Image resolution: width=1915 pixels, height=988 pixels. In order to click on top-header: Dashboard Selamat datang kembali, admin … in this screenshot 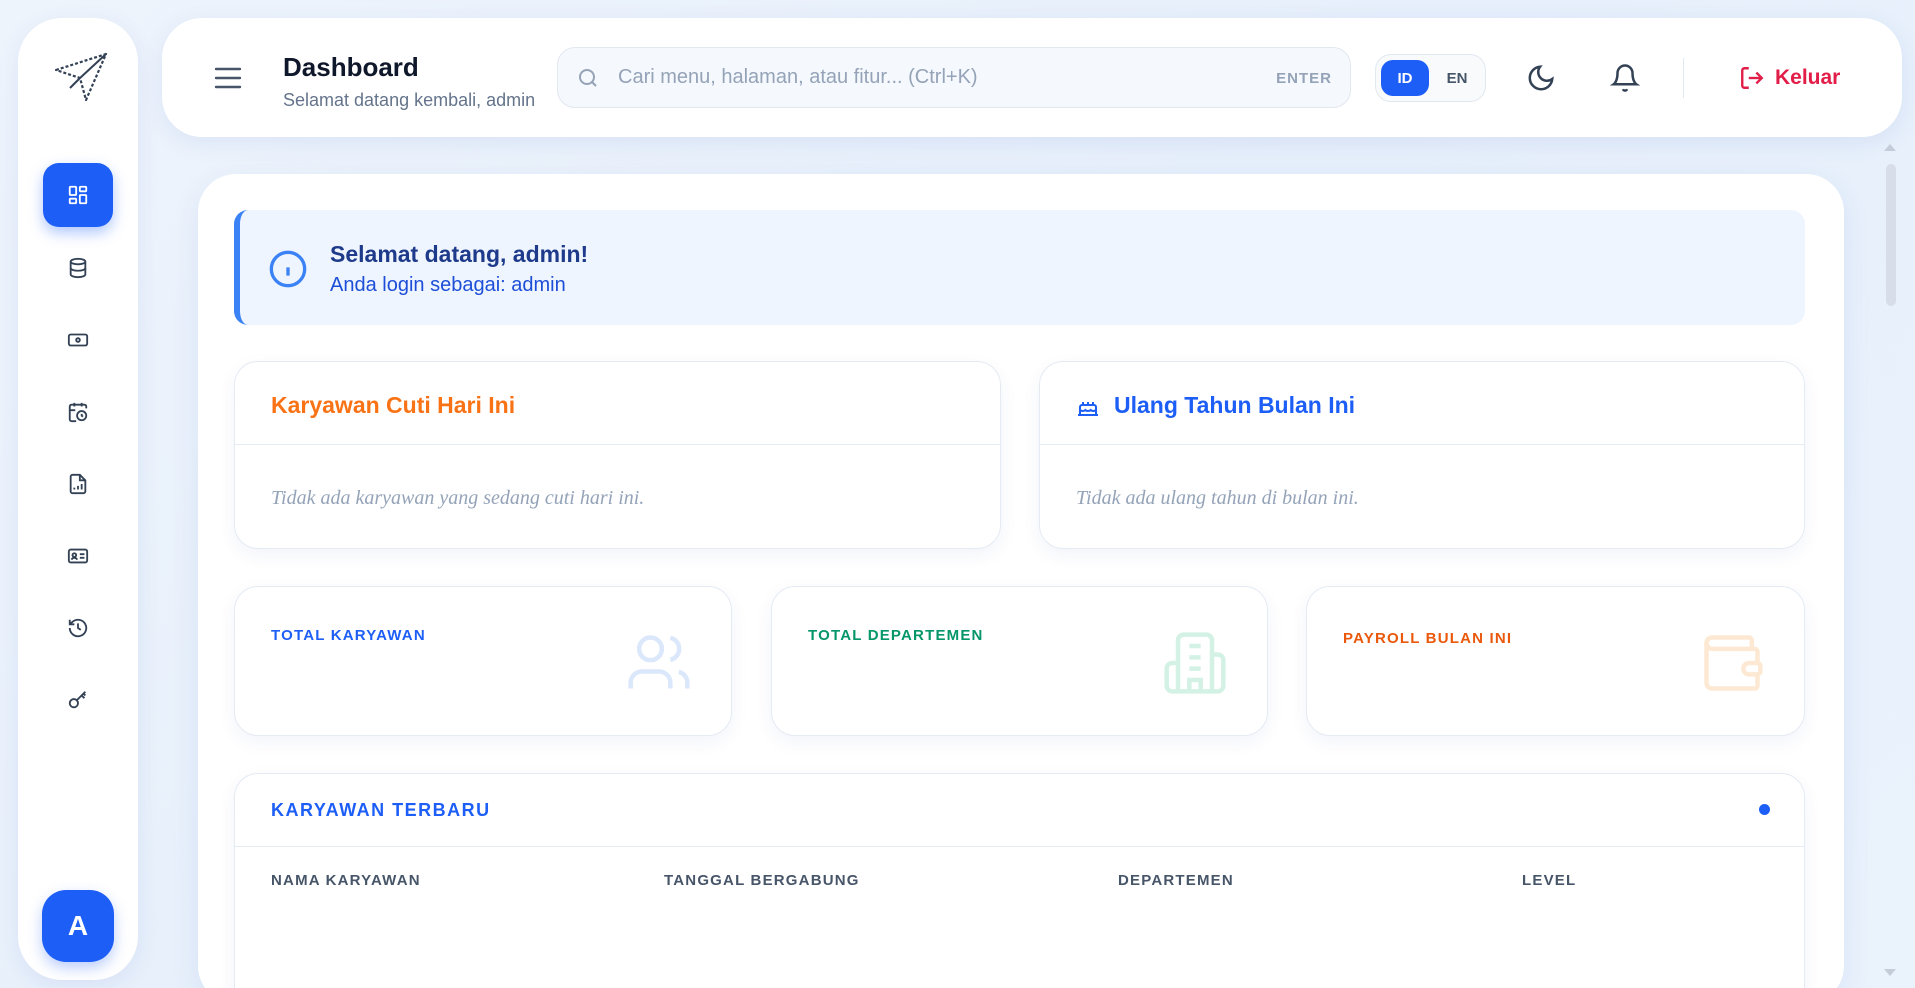, I will do `click(1032, 77)`.